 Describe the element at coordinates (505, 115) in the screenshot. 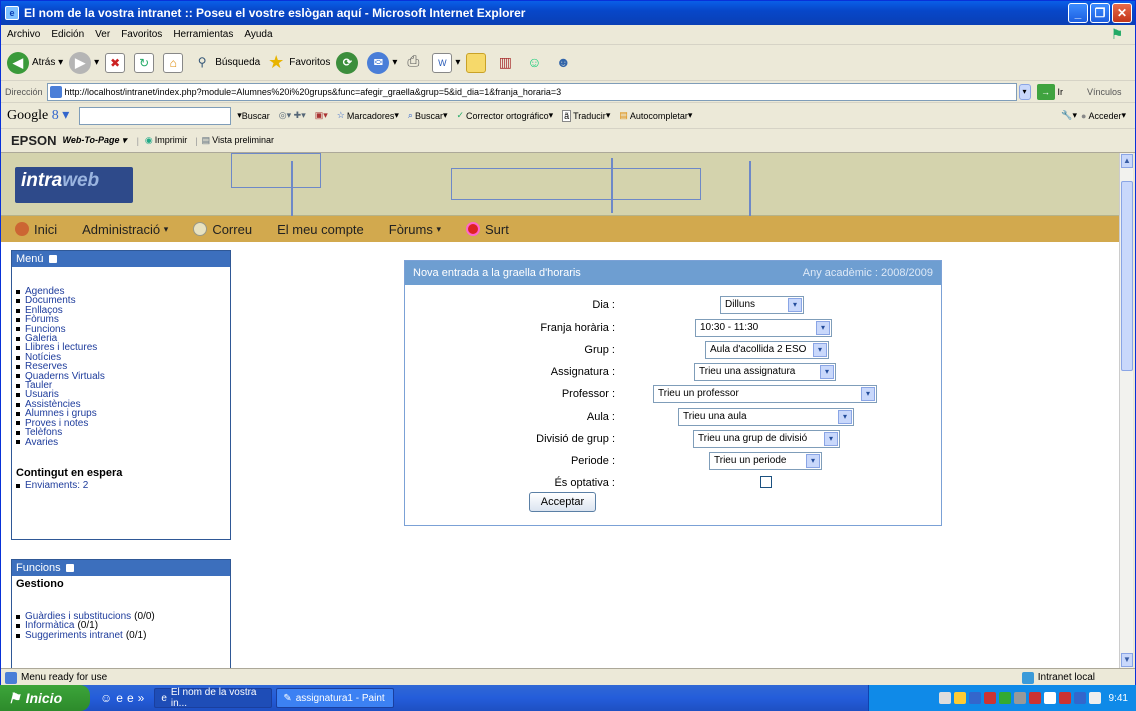

I see `spellcheck-button: ✓ Corrector ortográfico ▾` at that location.